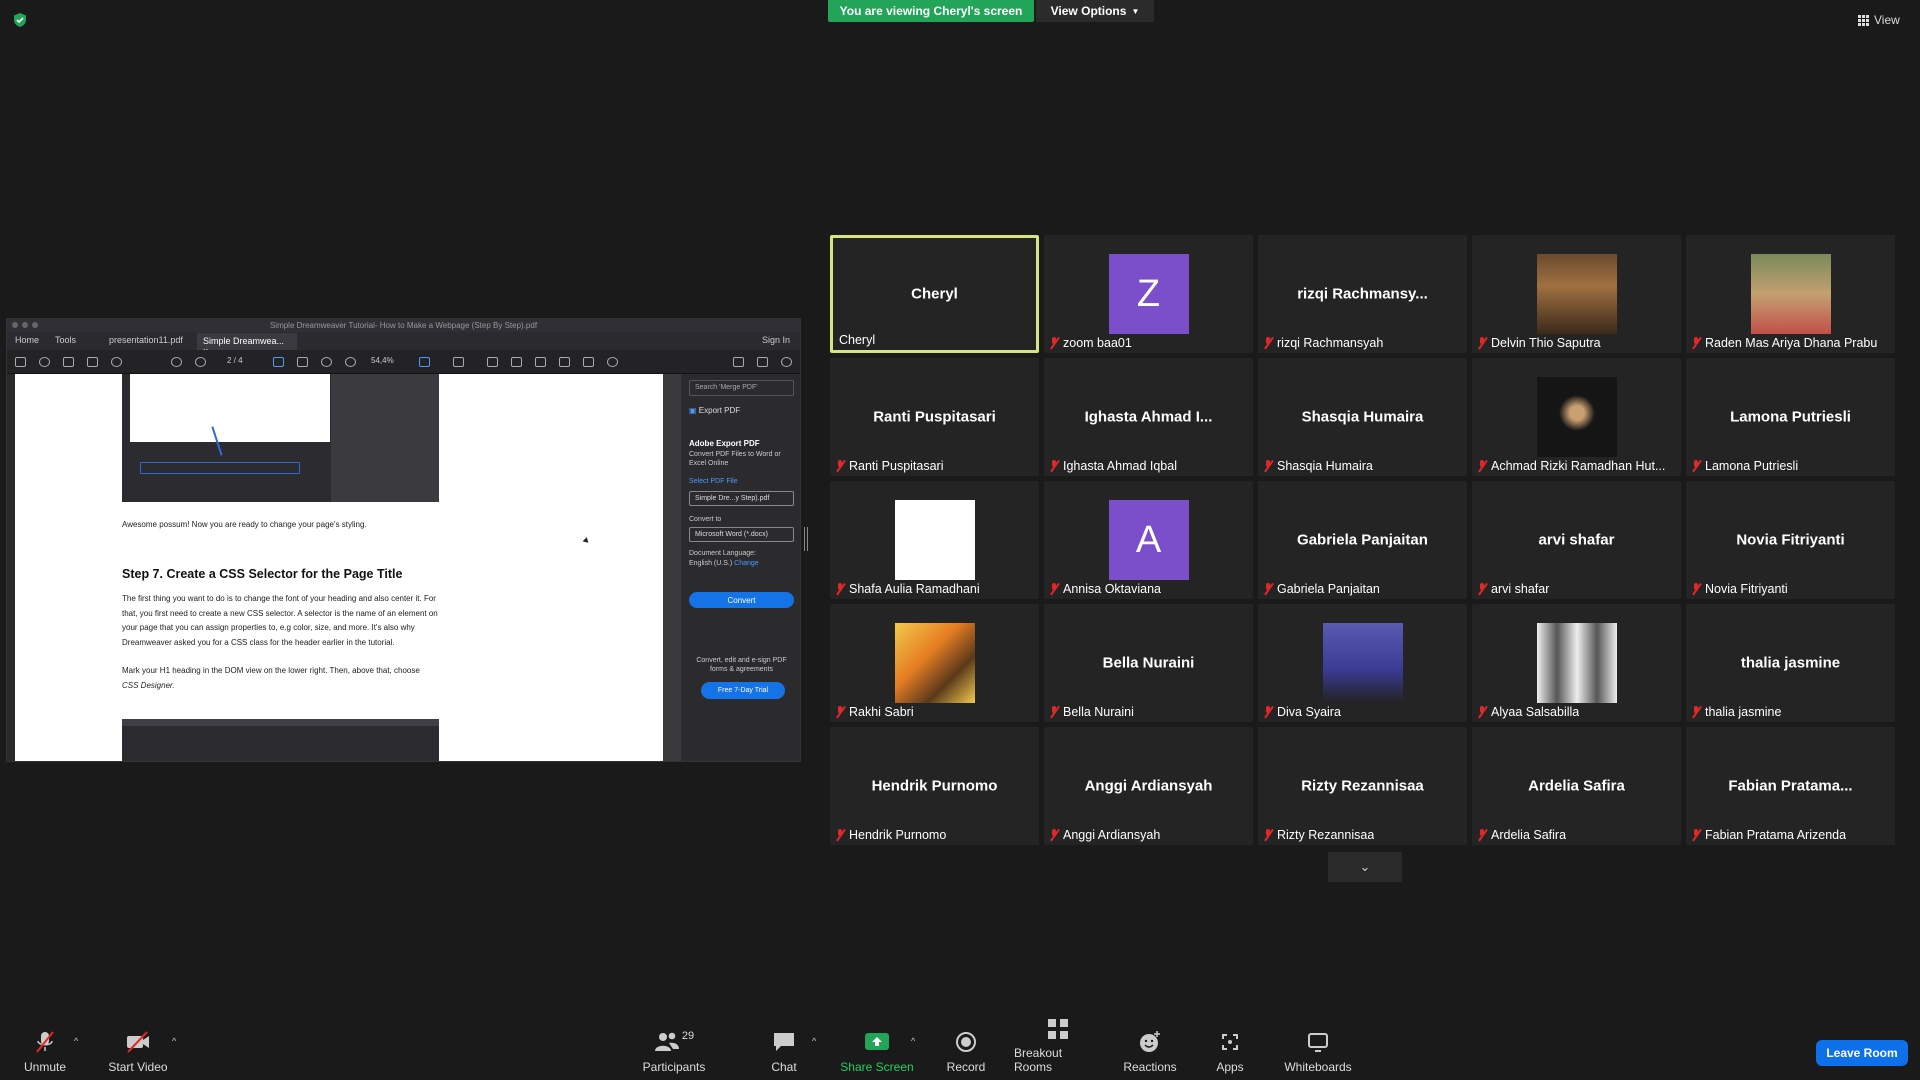  I want to click on participant-tile: Delvin Thio Saputra, so click(1576, 294).